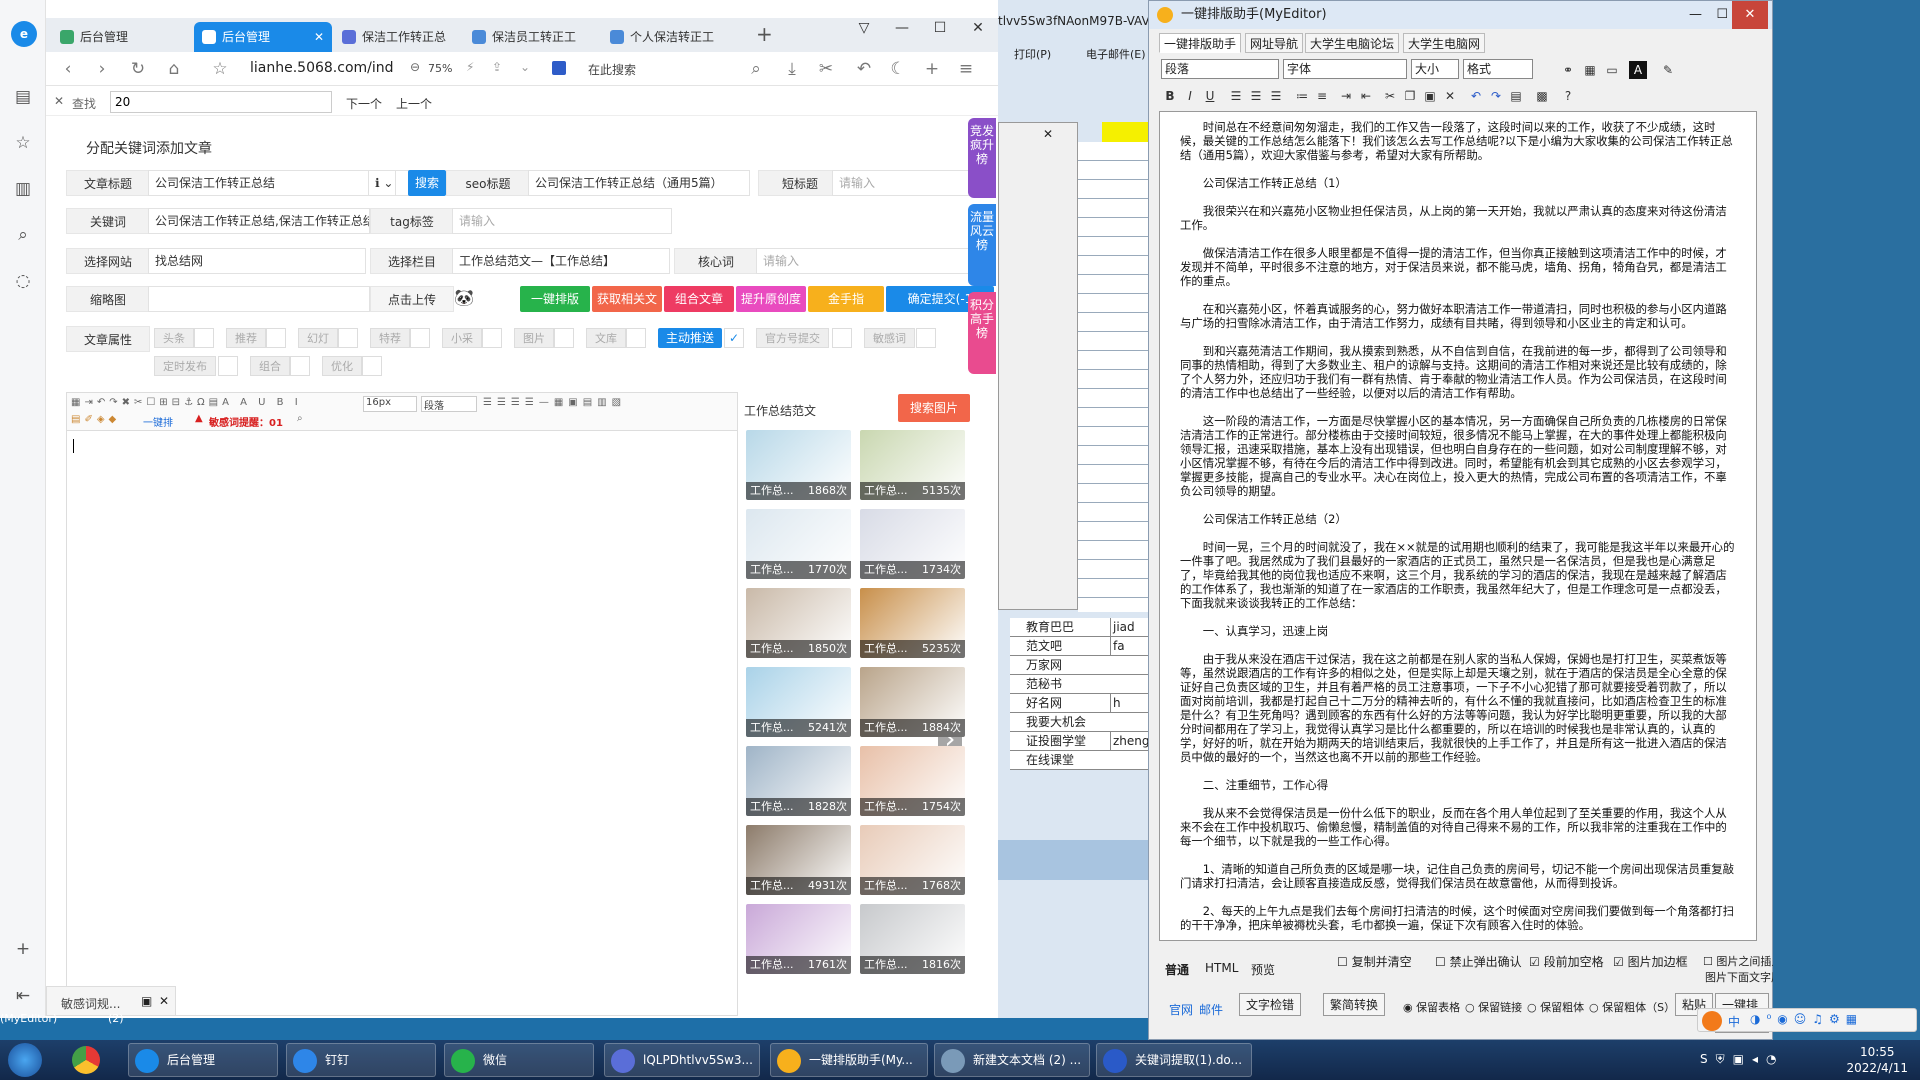  I want to click on paste-icon: ▣, so click(1430, 96).